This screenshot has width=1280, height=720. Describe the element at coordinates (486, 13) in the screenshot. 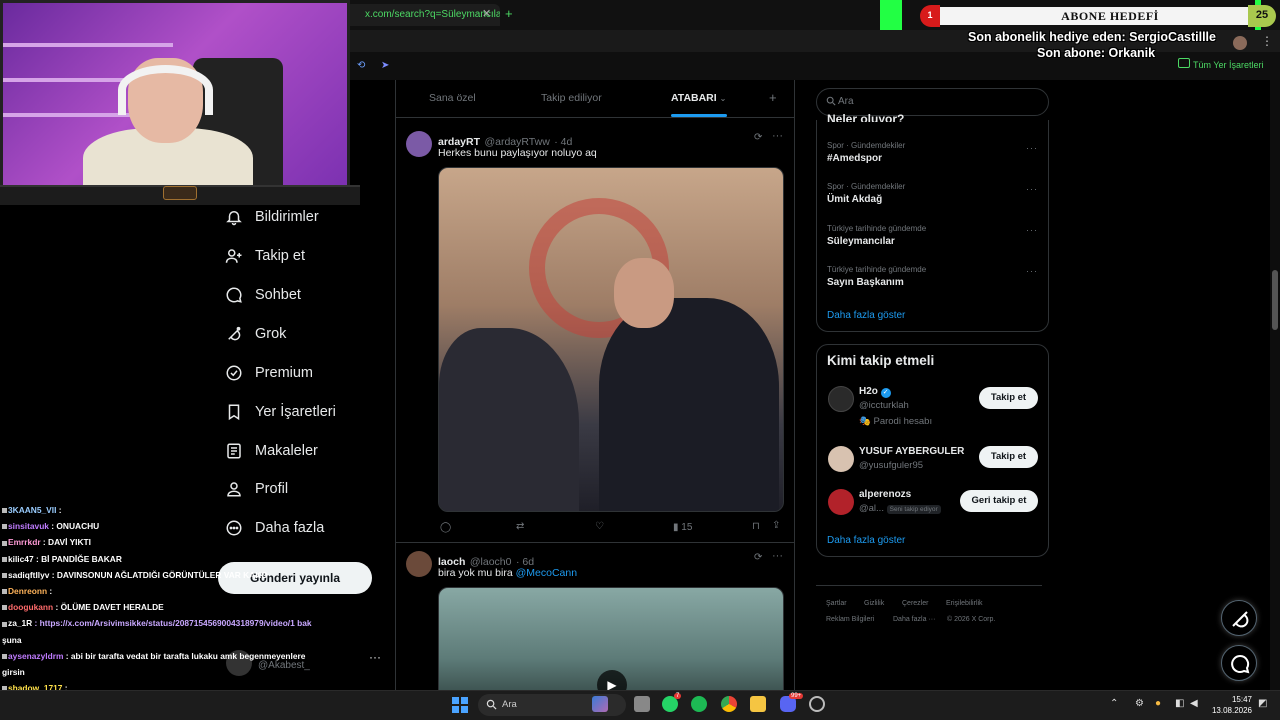

I see `close-tab-icon: ✕` at that location.